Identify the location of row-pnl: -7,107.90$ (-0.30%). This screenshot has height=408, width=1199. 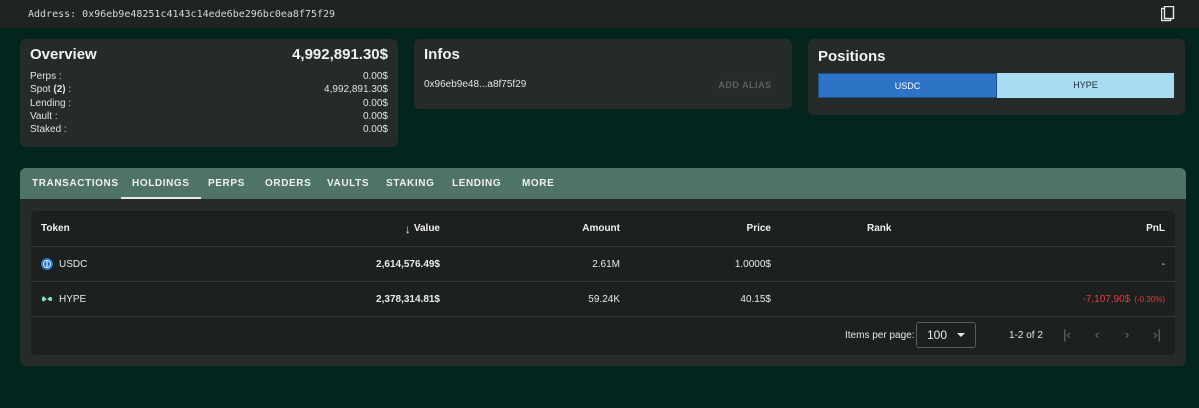
(1123, 299).